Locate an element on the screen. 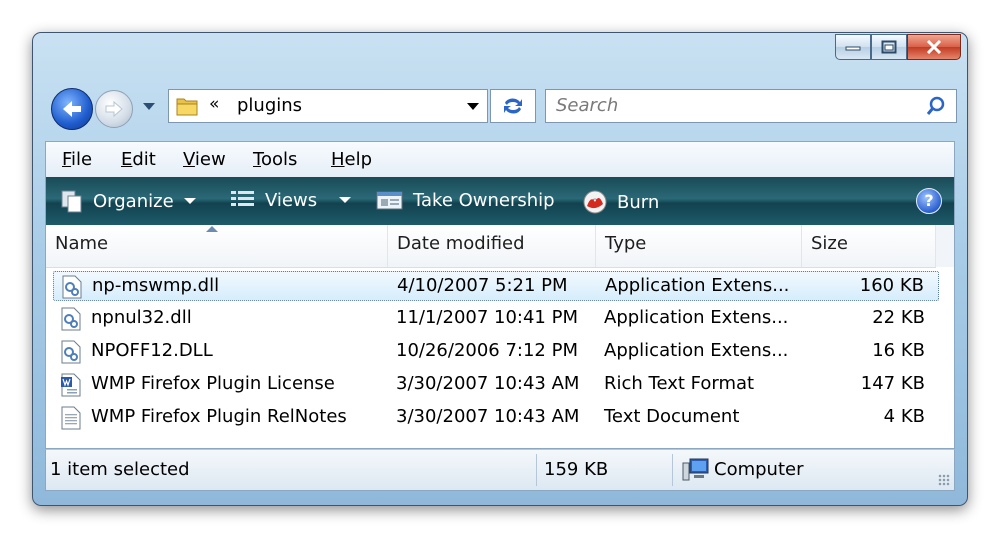 The height and width of the screenshot is (542, 1000). file-size: 4 KB is located at coordinates (904, 416).